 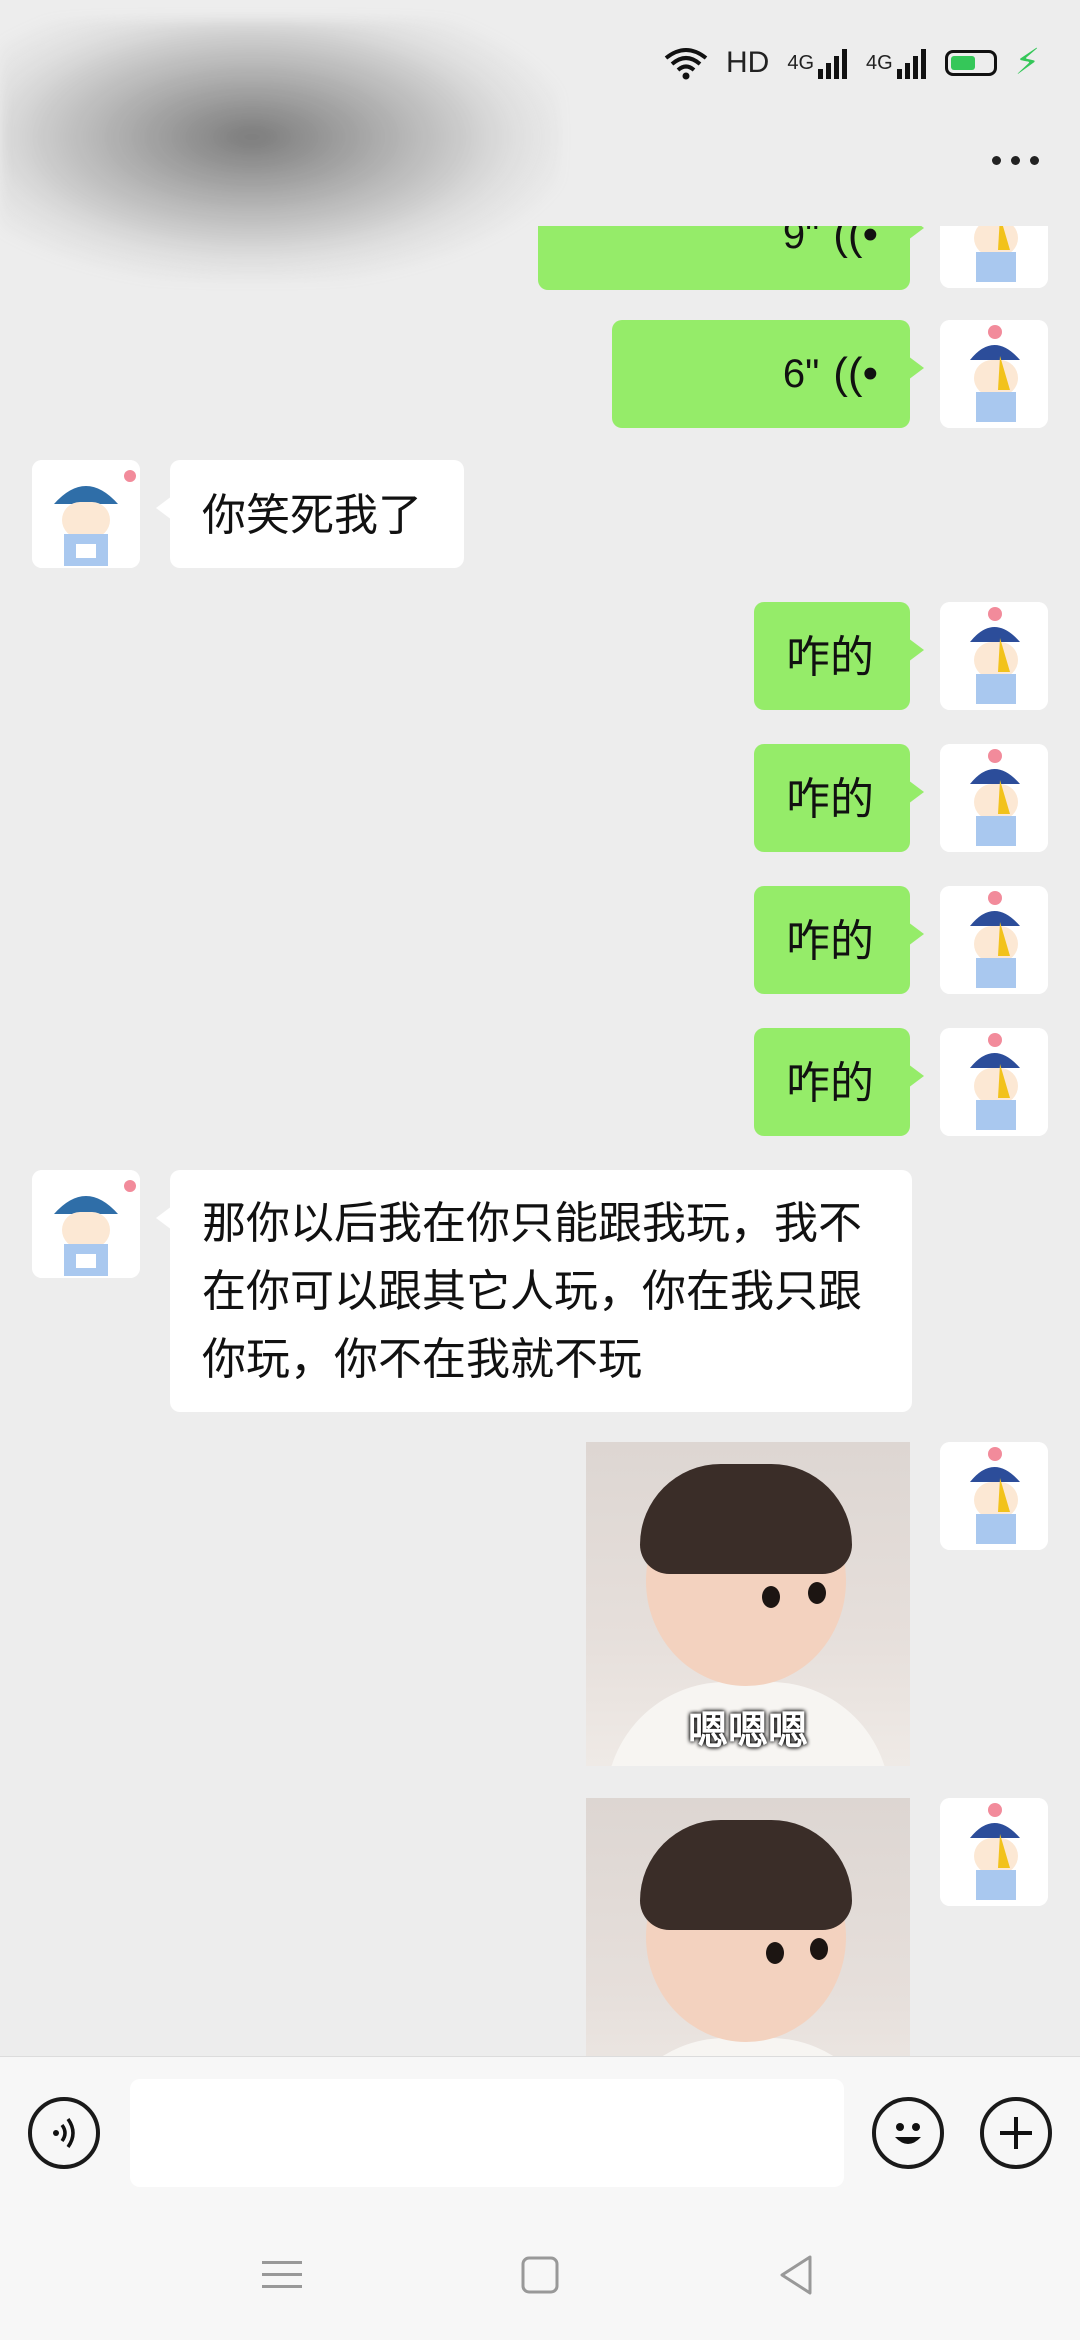 I want to click on emoji-button, so click(x=908, y=2133).